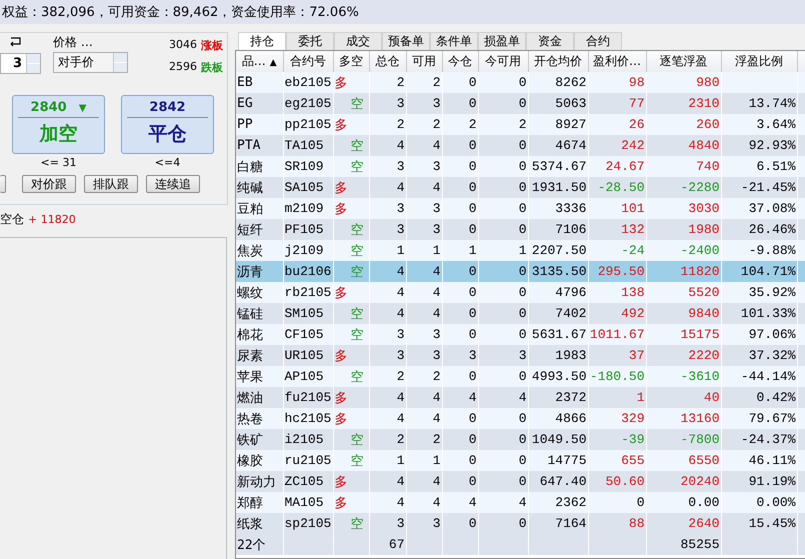 This screenshot has width=805, height=559. What do you see at coordinates (351, 61) in the screenshot?
I see `column-header: 多空` at bounding box center [351, 61].